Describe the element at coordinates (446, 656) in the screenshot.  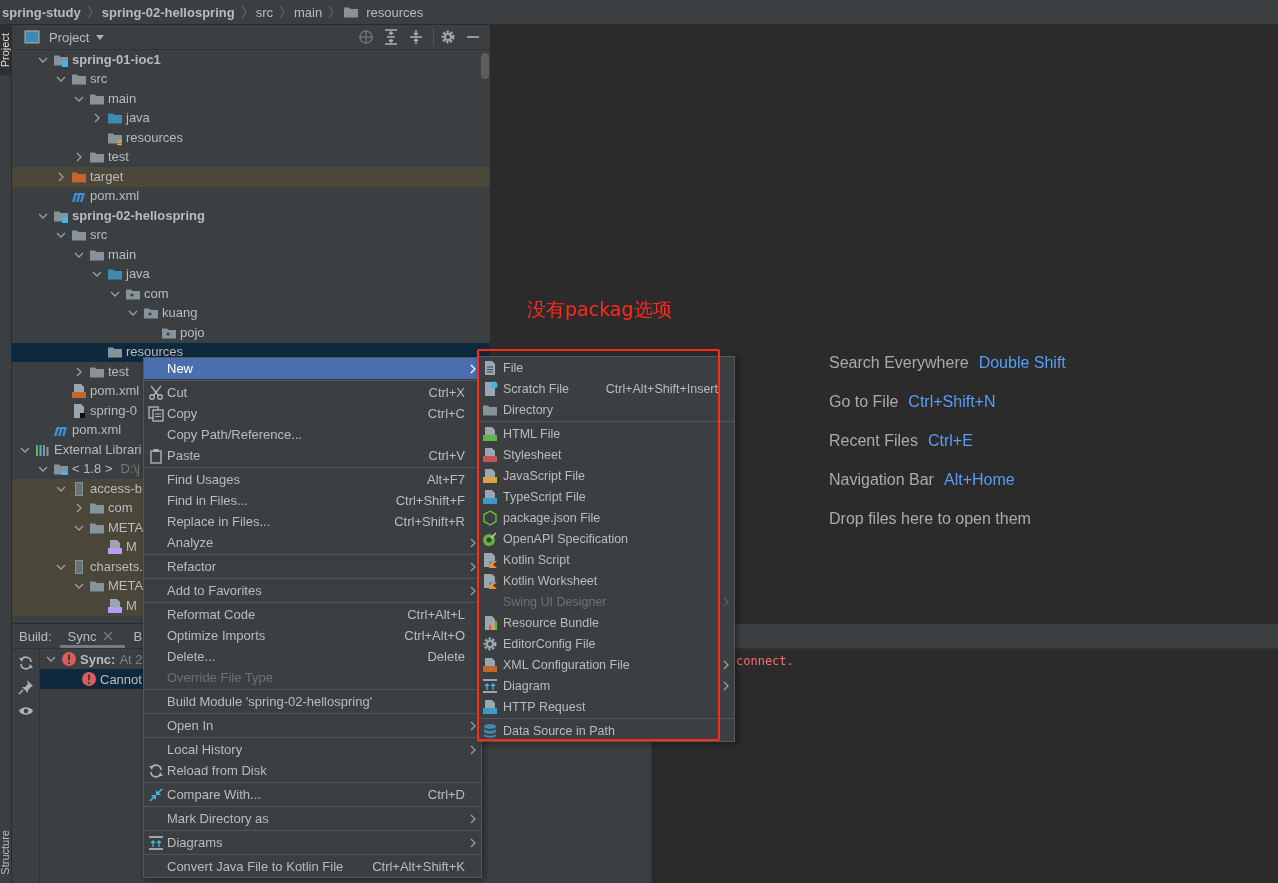
I see `shortcut-text: Delete` at that location.